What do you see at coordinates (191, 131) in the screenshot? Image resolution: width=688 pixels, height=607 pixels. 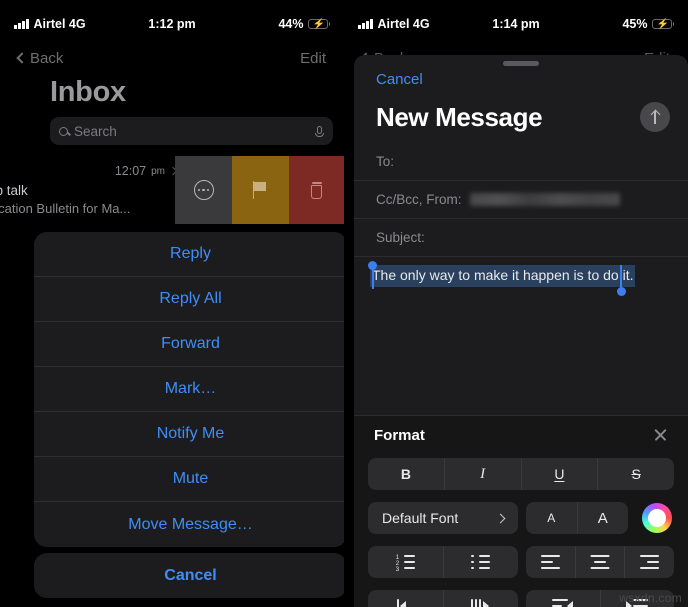 I see `search-input: Search` at bounding box center [191, 131].